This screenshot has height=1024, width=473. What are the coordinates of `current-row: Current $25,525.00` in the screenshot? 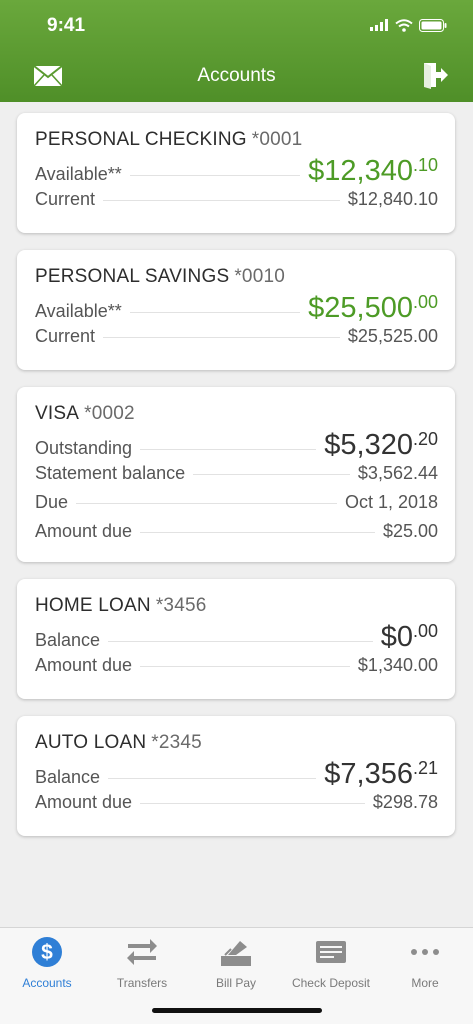 It's located at (236, 342).